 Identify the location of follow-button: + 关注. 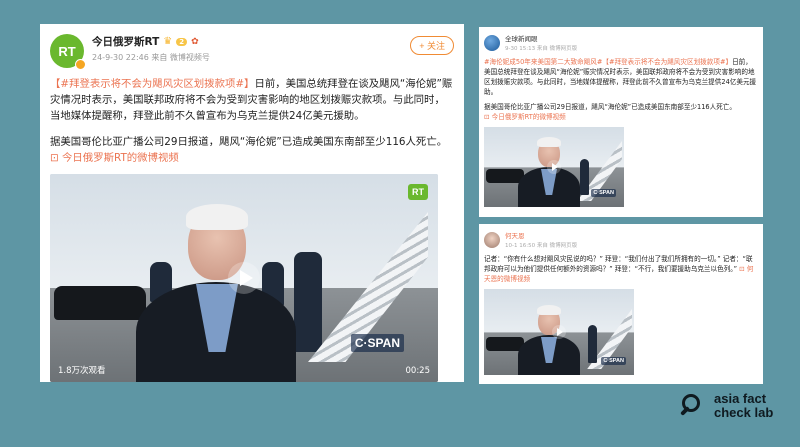
(432, 45).